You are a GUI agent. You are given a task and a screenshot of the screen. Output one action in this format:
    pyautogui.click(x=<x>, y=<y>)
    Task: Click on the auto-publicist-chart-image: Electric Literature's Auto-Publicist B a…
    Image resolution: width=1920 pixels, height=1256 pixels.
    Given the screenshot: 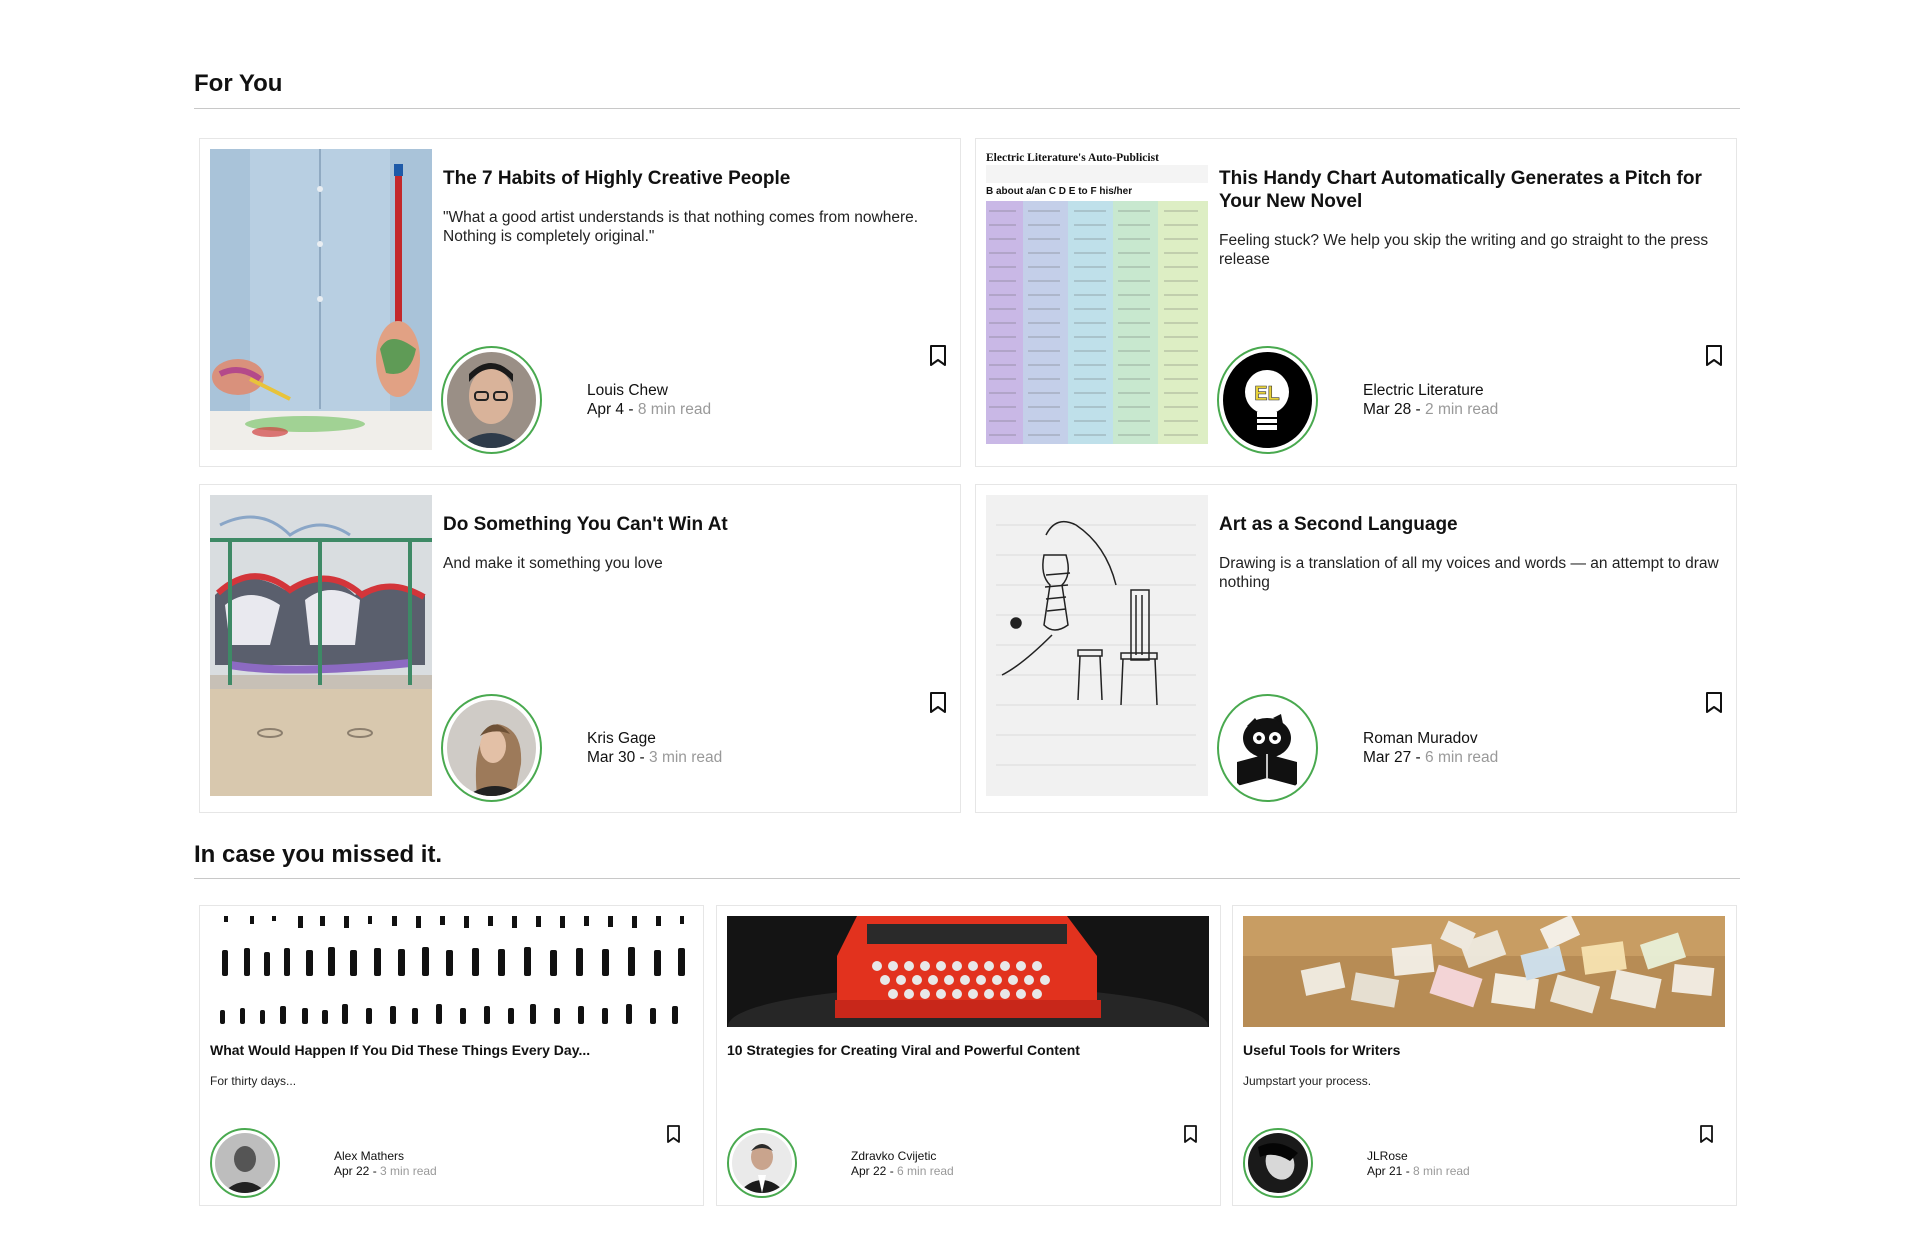 What is the action you would take?
    pyautogui.click(x=1097, y=299)
    